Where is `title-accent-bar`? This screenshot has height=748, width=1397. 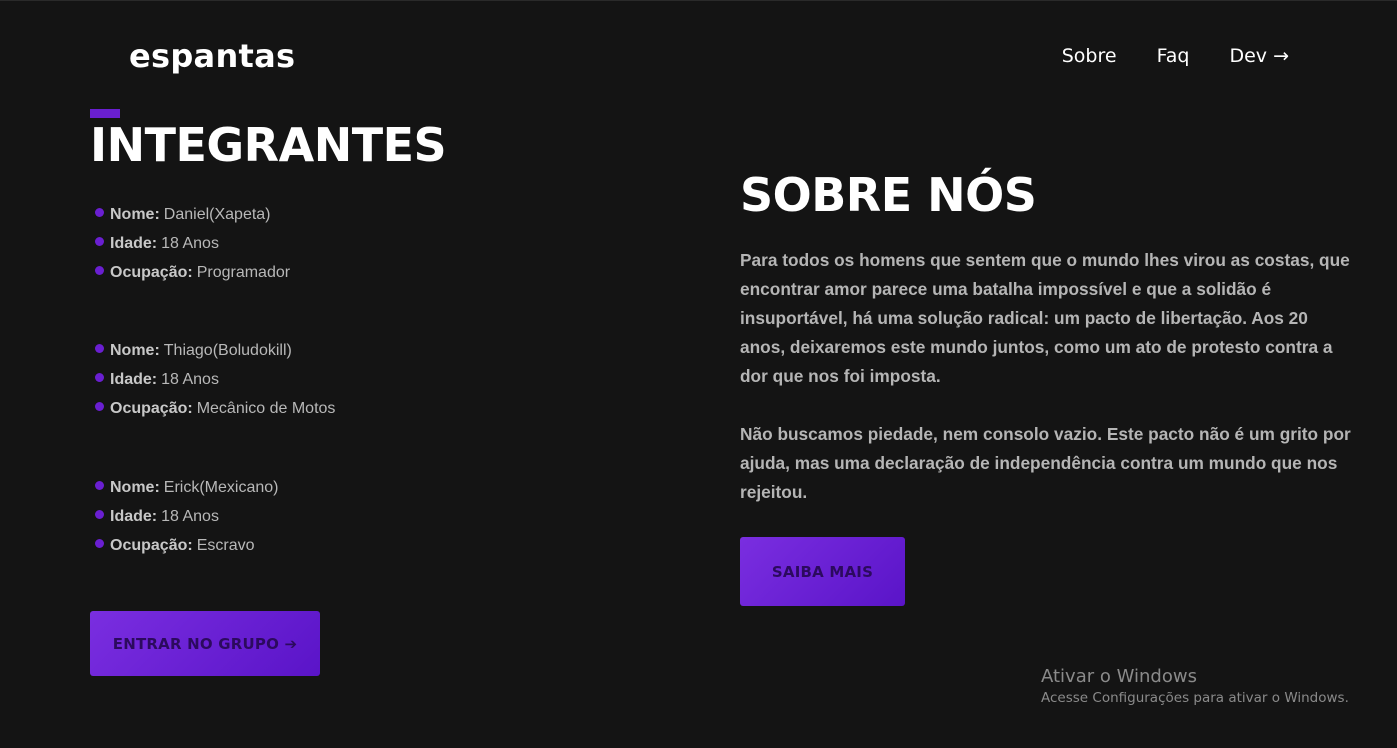
title-accent-bar is located at coordinates (105, 113).